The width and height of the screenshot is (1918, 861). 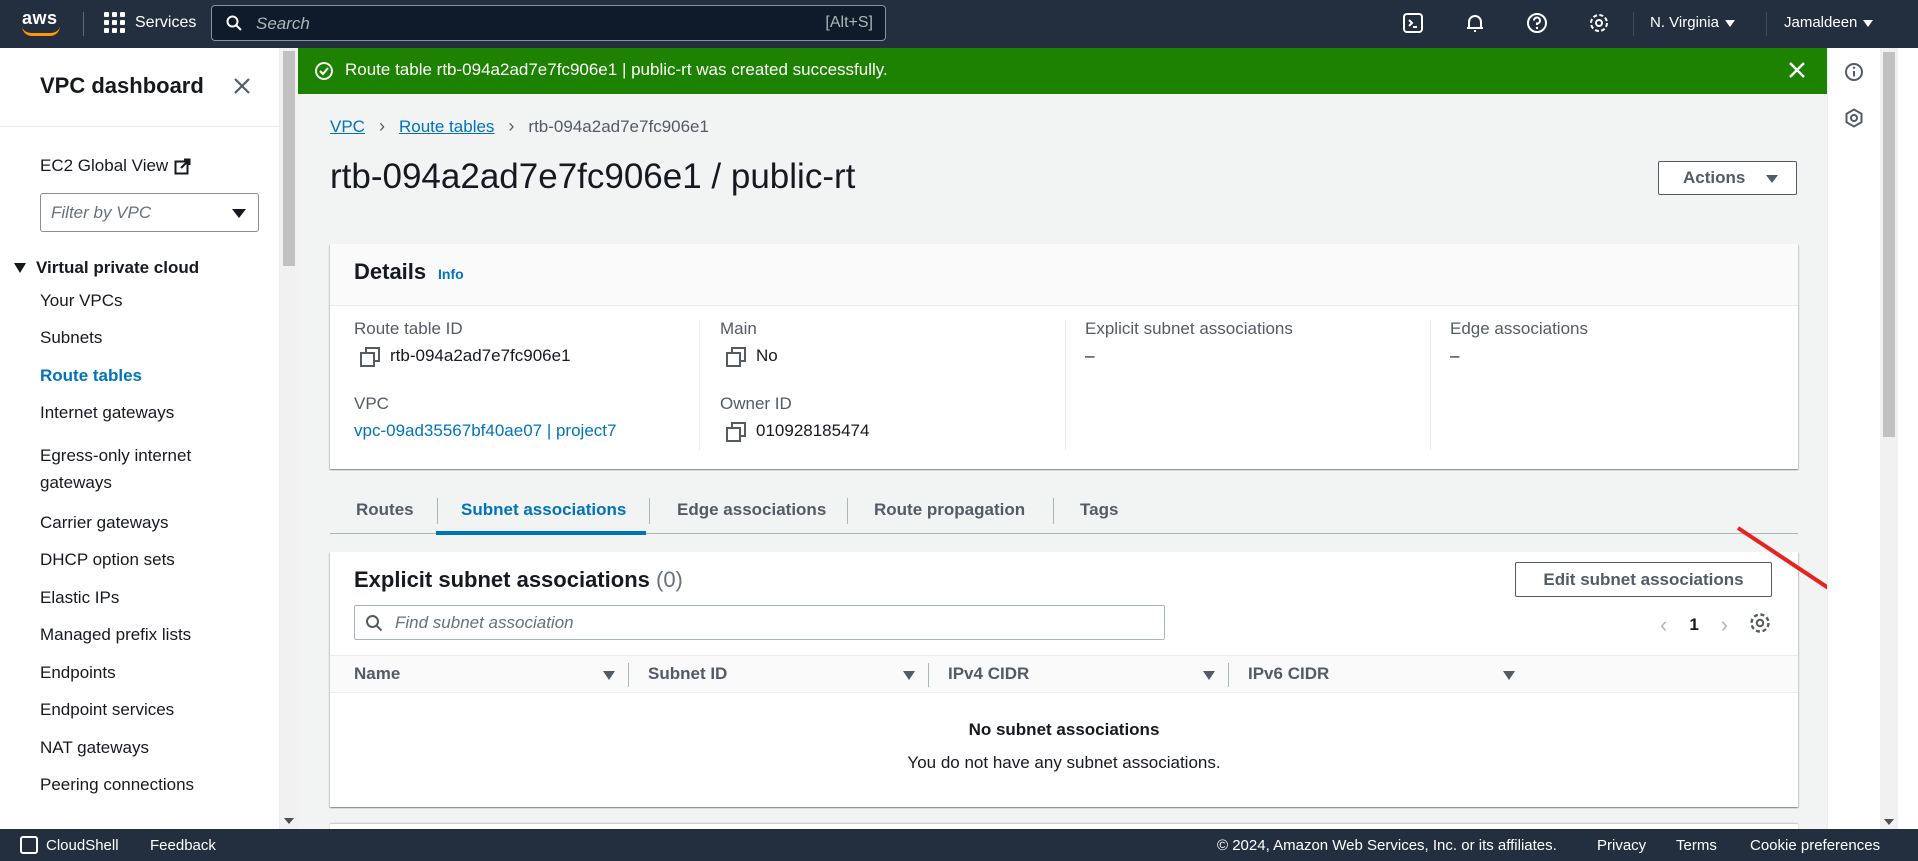 What do you see at coordinates (751, 510) in the screenshot?
I see `tab-edge-associations: Edge associations` at bounding box center [751, 510].